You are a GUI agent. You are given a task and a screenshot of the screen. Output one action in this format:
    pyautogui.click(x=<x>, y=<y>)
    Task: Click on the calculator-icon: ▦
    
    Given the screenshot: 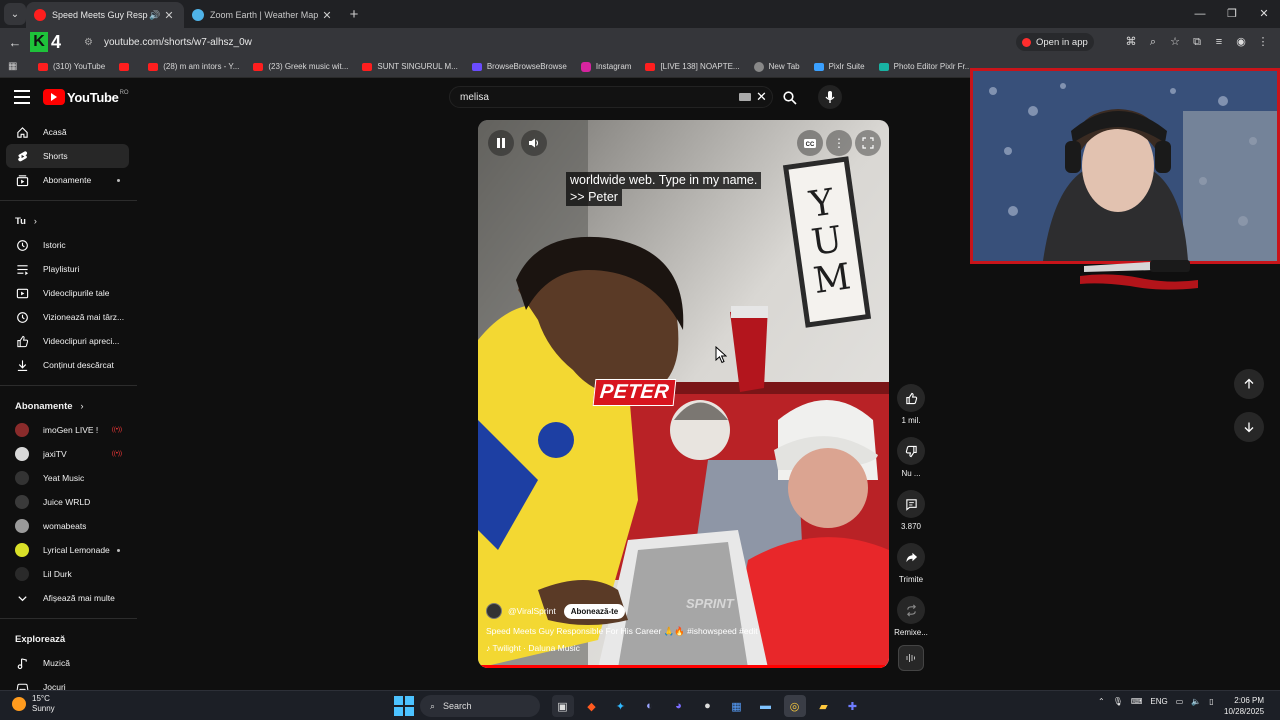 What is the action you would take?
    pyautogui.click(x=737, y=706)
    